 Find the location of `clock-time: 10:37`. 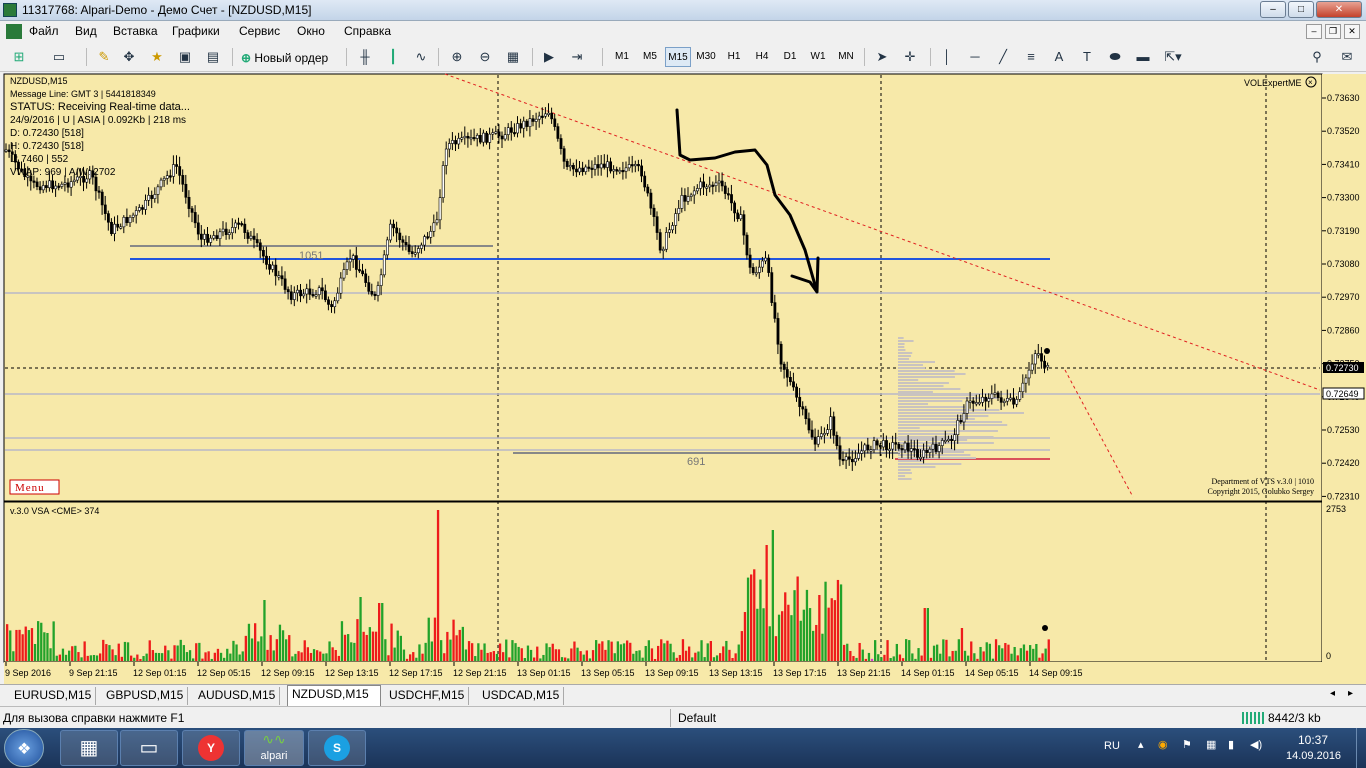

clock-time: 10:37 is located at coordinates (1313, 740).